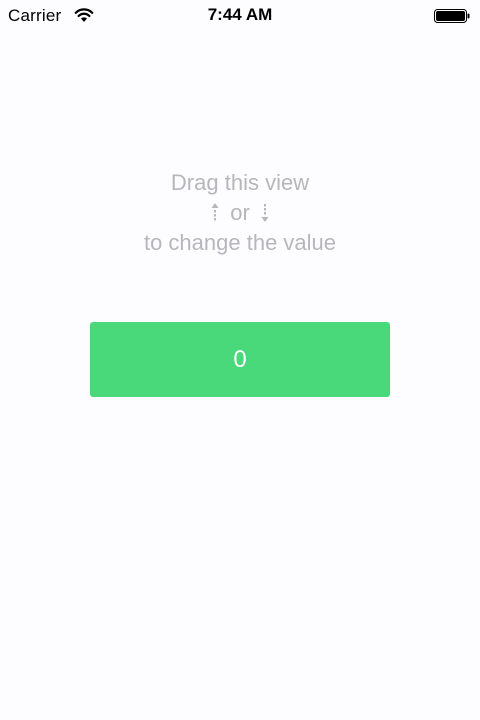 The image size is (480, 720). I want to click on instruction-line-3: to change the value, so click(240, 242).